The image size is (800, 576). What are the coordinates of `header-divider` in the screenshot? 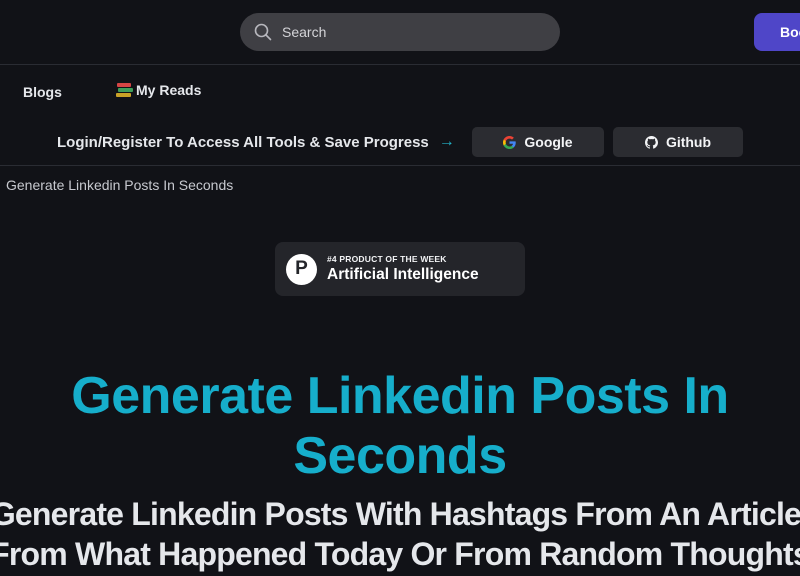 It's located at (400, 165).